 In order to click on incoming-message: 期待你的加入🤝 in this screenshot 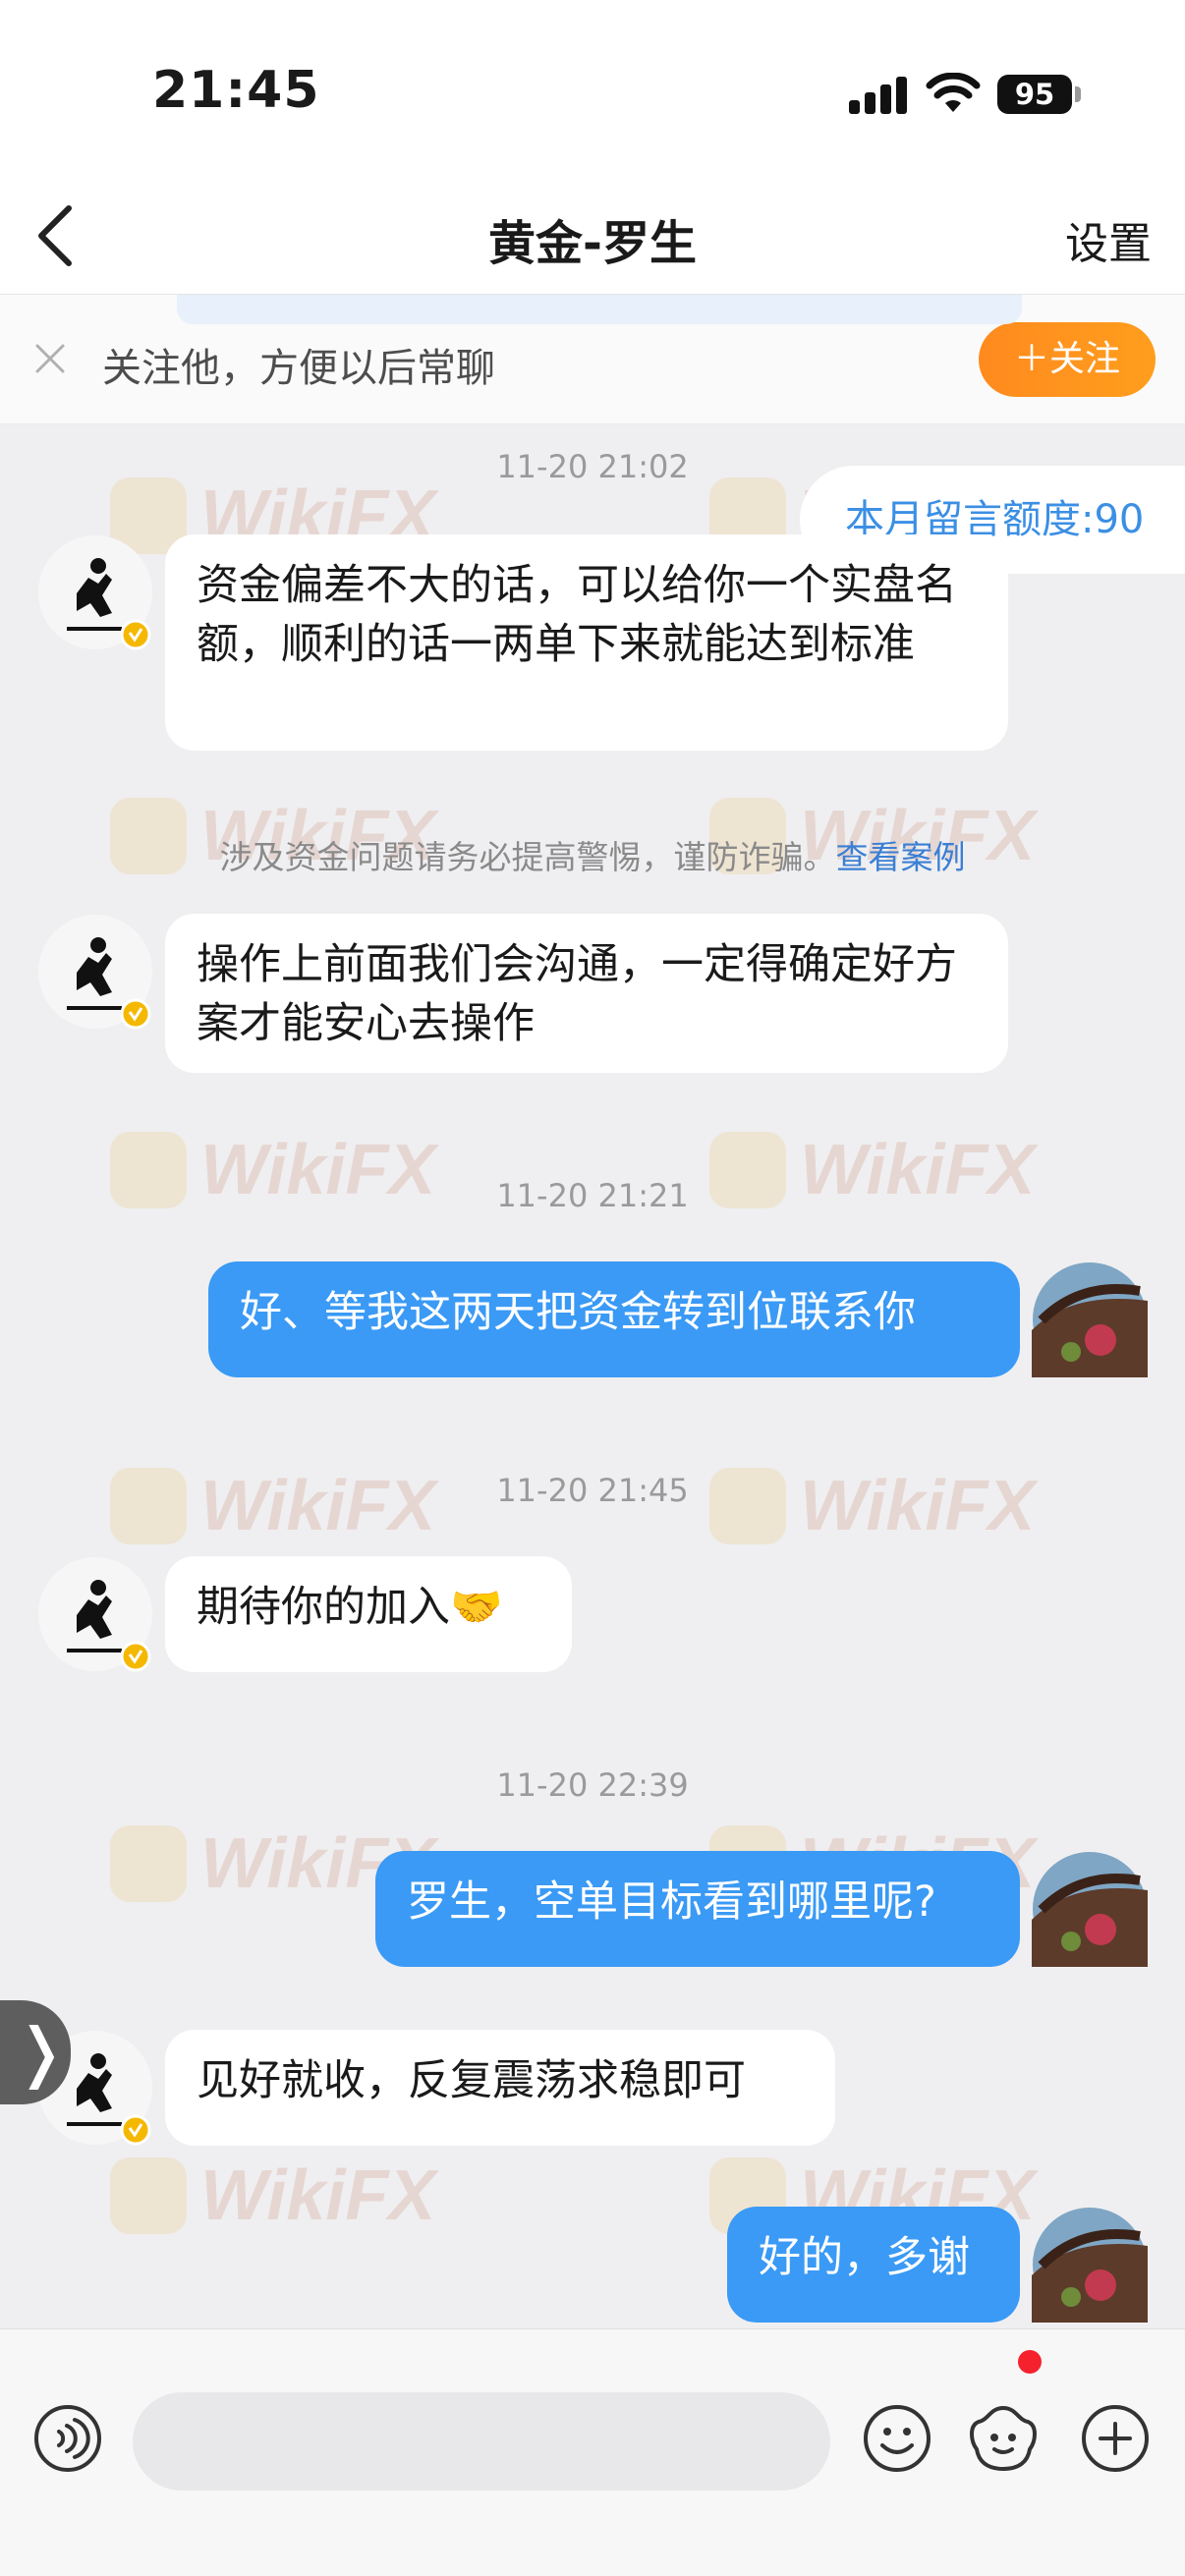, I will do `click(369, 1614)`.